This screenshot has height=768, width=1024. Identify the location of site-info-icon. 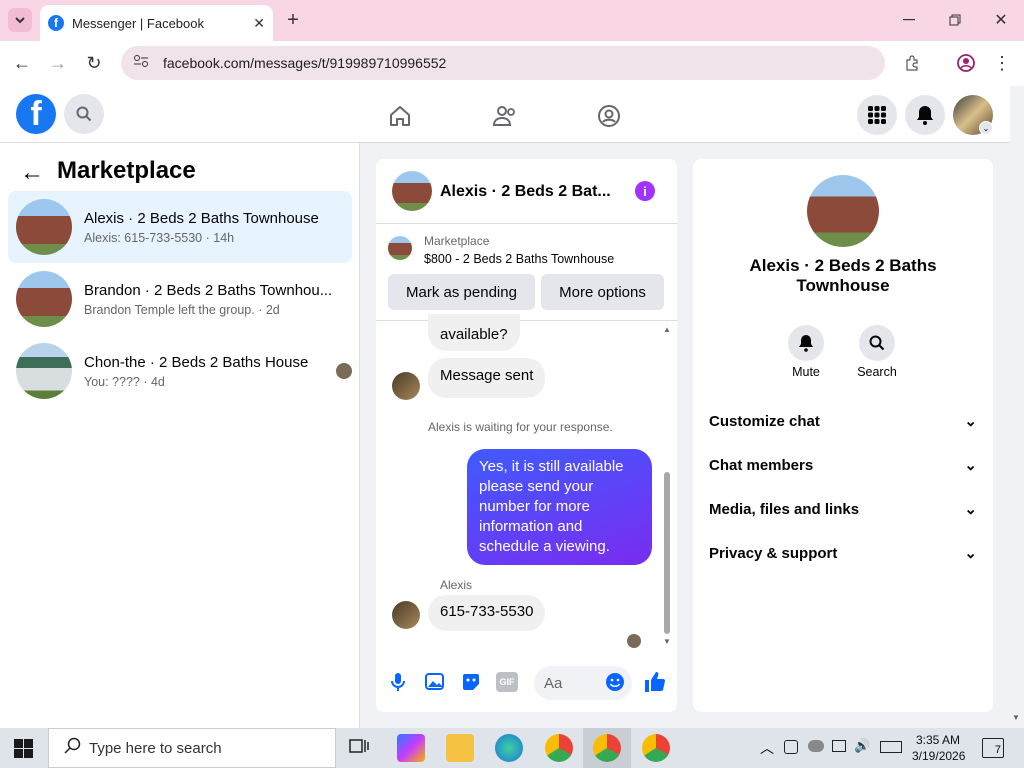
(141, 63).